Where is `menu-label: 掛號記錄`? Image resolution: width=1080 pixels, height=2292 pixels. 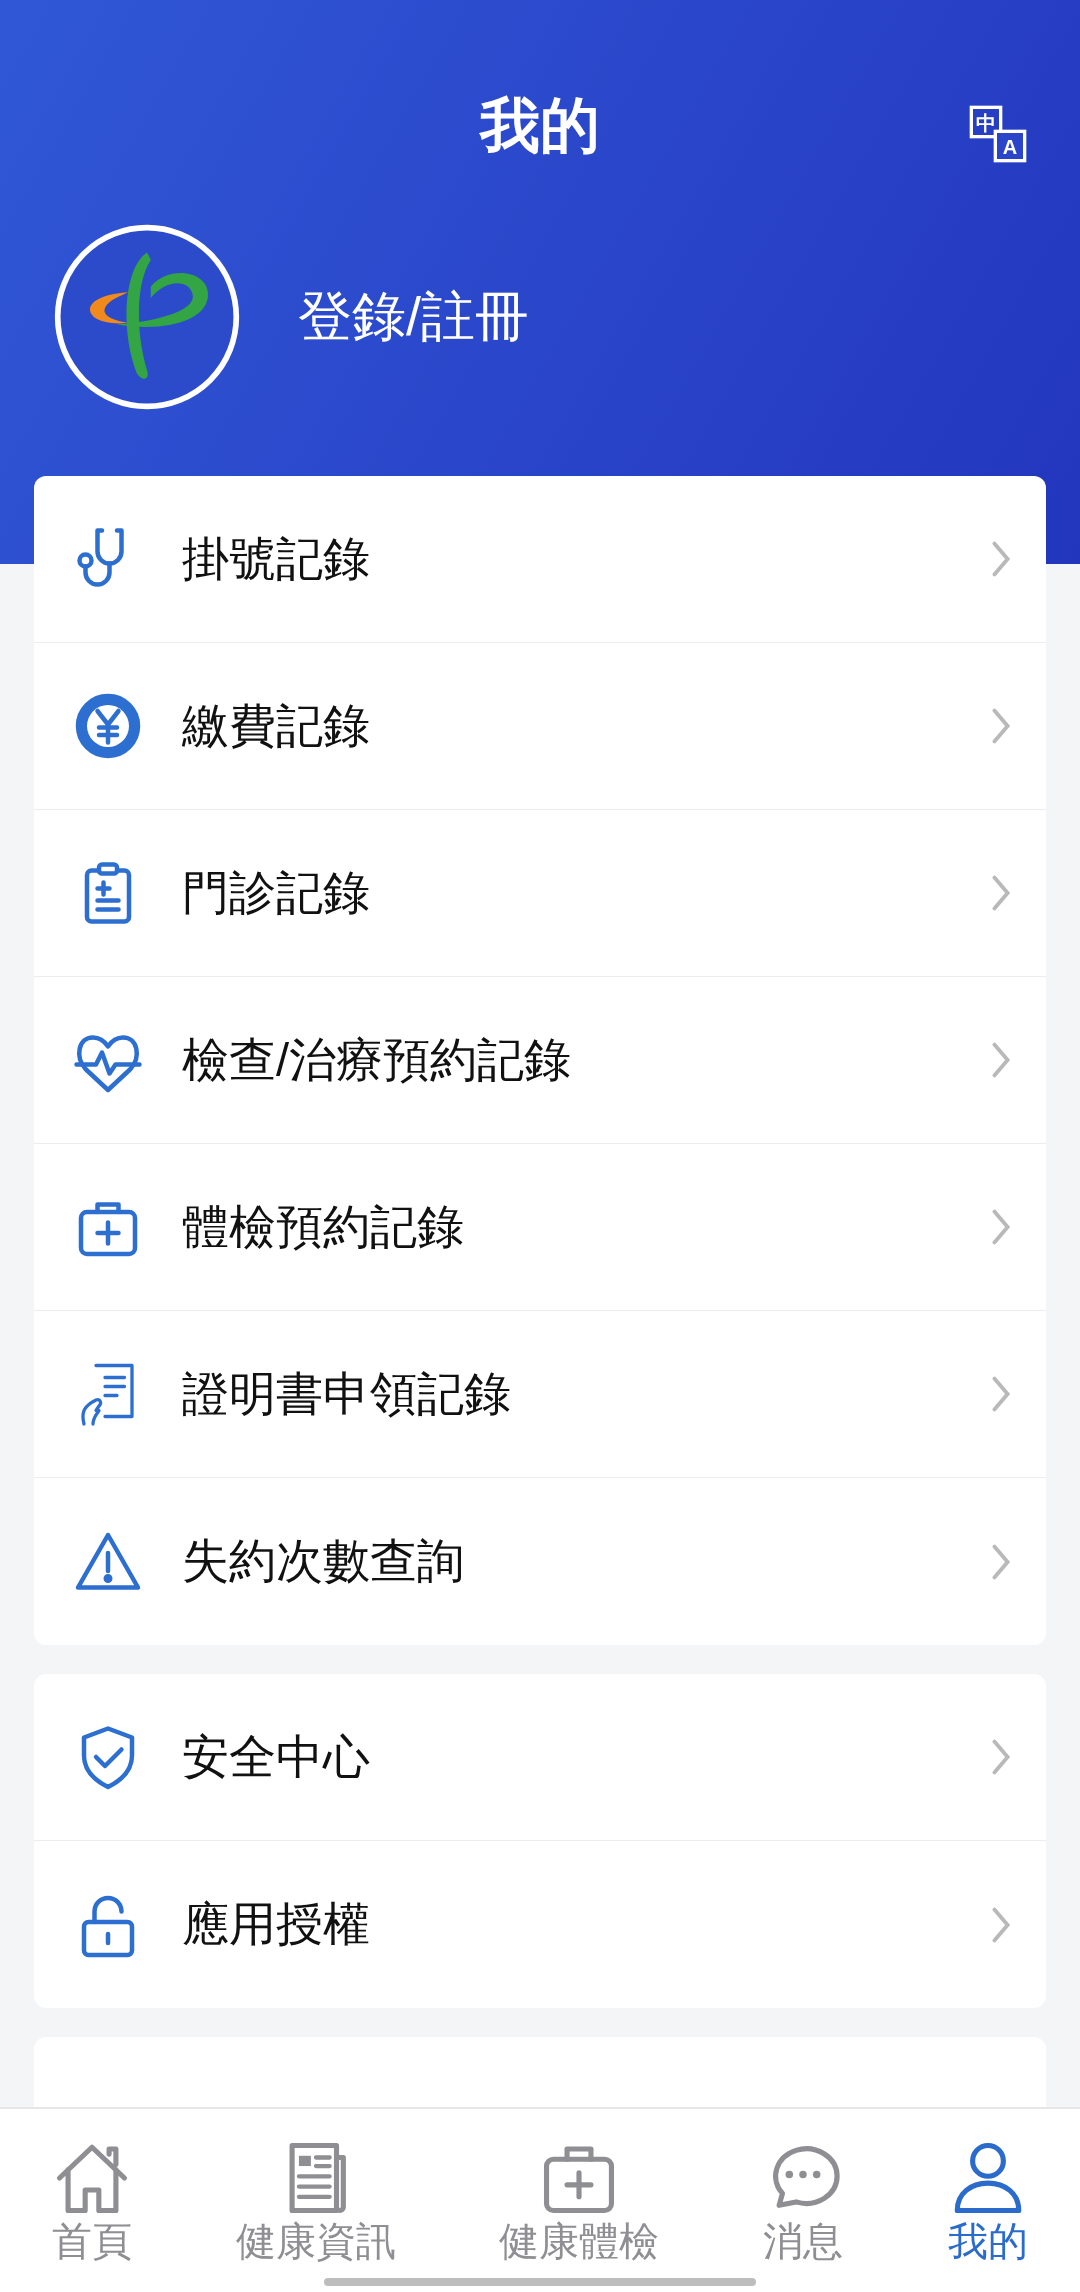
menu-label: 掛號記錄 is located at coordinates (276, 558).